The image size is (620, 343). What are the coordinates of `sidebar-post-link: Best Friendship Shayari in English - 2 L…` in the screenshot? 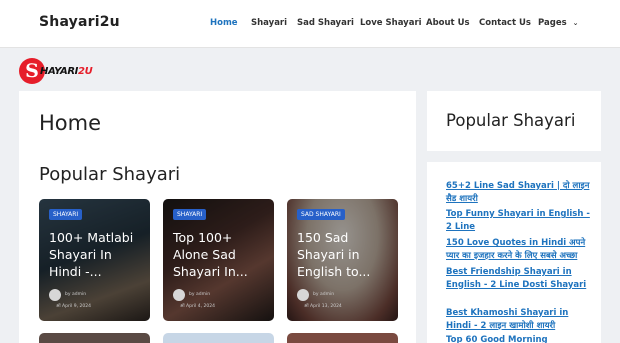 It's located at (518, 278).